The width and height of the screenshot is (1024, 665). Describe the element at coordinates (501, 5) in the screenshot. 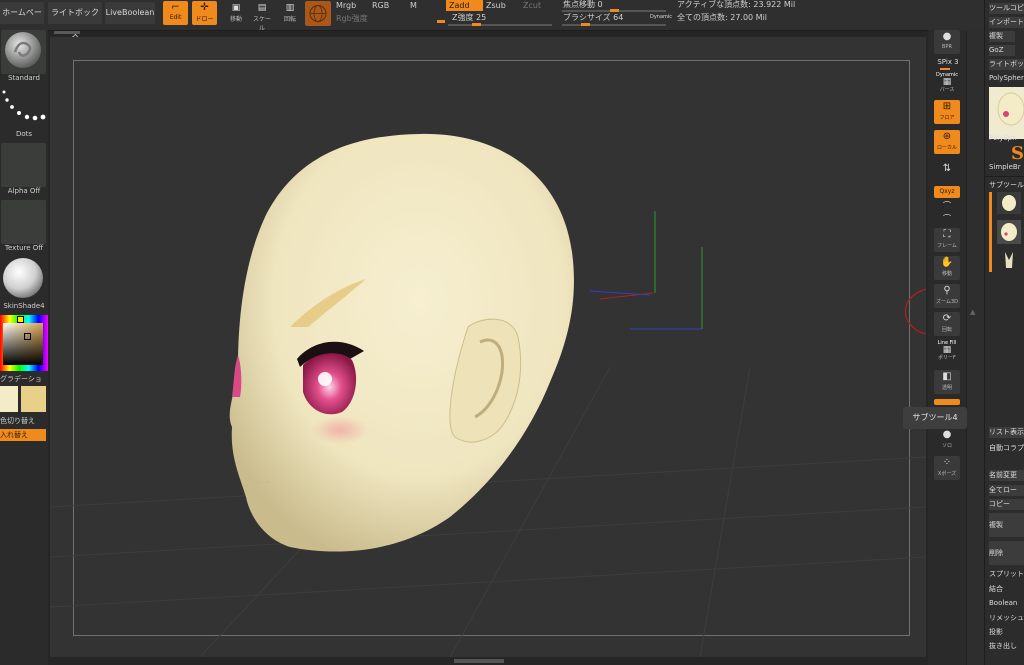

I see `zsub-toggle: Zsub` at that location.